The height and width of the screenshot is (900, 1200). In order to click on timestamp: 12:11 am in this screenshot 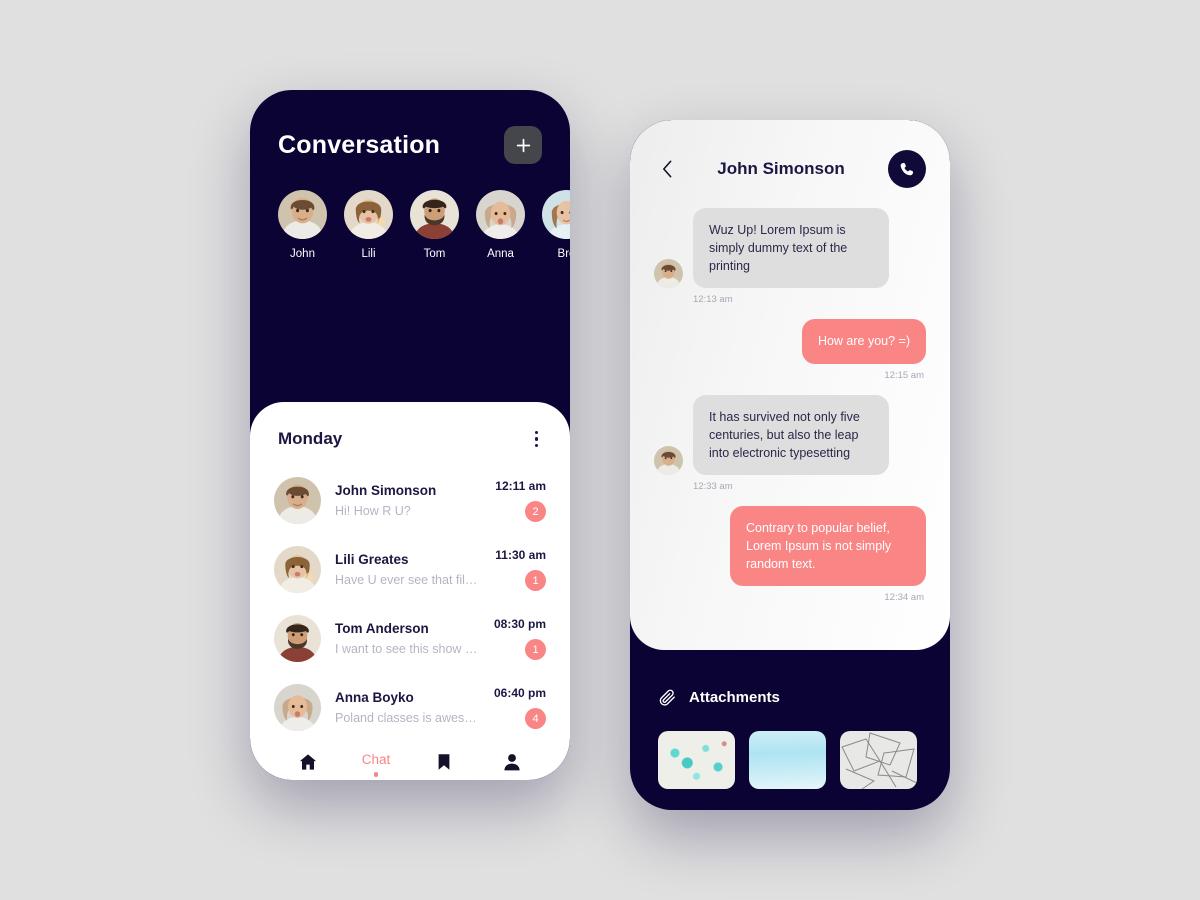, I will do `click(520, 486)`.